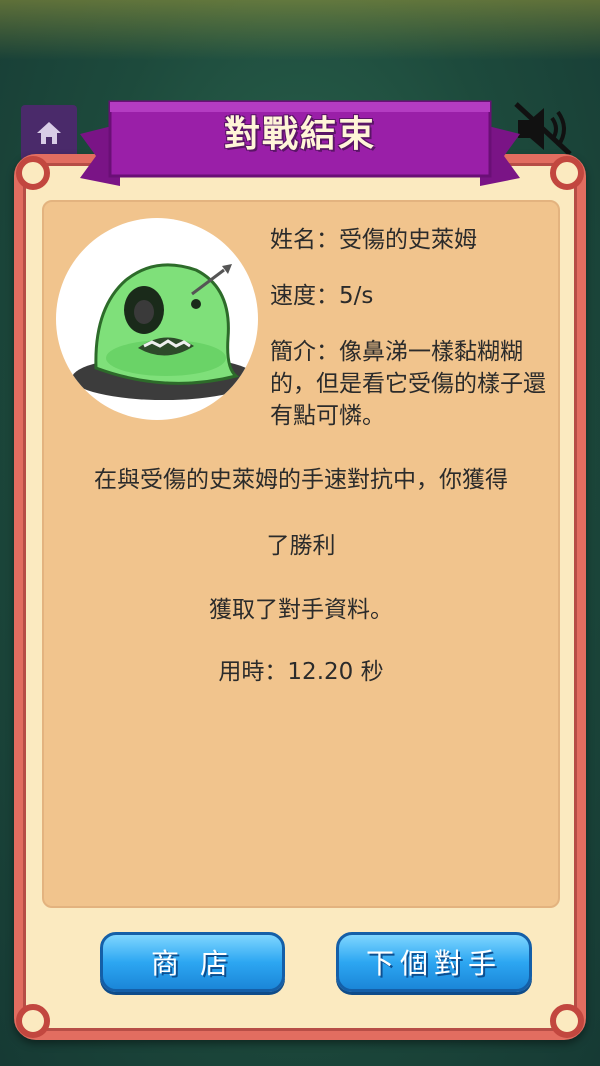  I want to click on time-label: 用時：, so click(253, 672).